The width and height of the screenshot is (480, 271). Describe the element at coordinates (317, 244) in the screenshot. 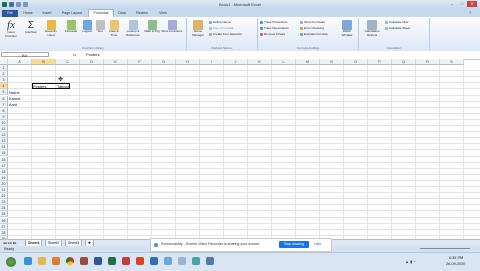

I see `hide-button: Hide` at that location.